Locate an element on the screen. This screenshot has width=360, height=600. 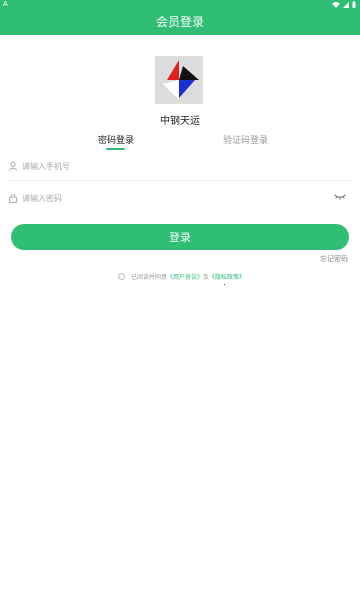
agreement-row: 已阅读并同意 《用户协议》 及 《隐私政策》 is located at coordinates (181, 276).